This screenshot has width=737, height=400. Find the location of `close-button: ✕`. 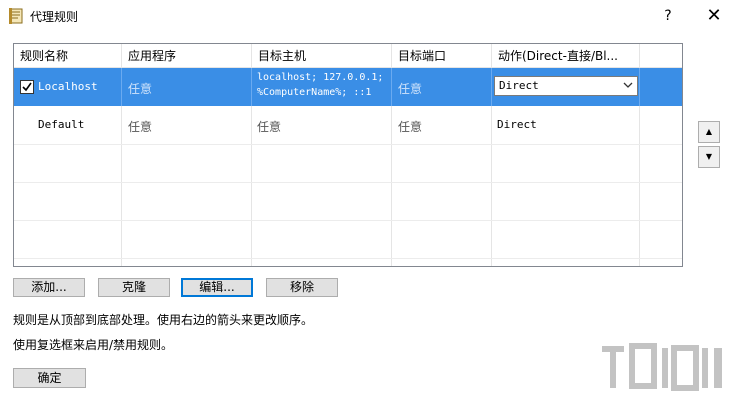

close-button: ✕ is located at coordinates (714, 16).